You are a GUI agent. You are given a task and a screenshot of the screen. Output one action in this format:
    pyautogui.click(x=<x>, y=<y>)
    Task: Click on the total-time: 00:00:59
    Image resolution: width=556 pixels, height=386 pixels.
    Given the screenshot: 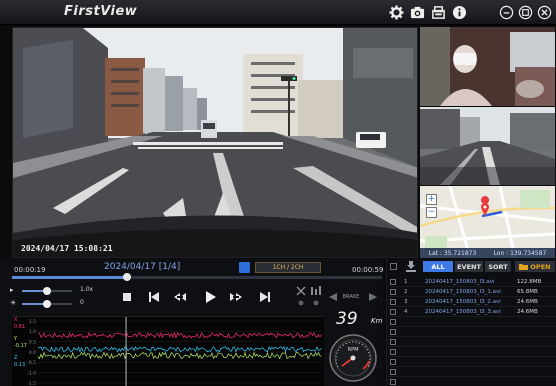 What is the action you would take?
    pyautogui.click(x=368, y=270)
    